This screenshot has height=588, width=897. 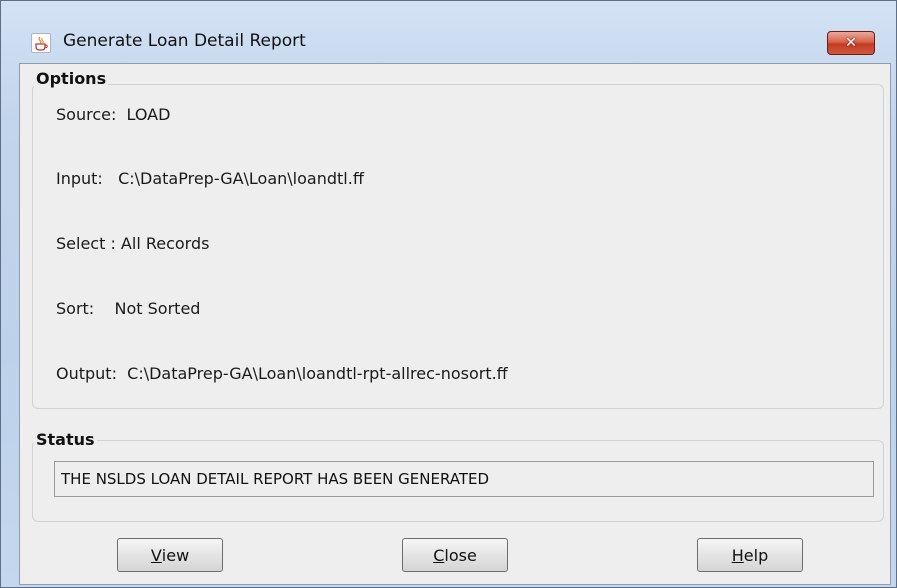 I want to click on help-button: Help, so click(x=750, y=555).